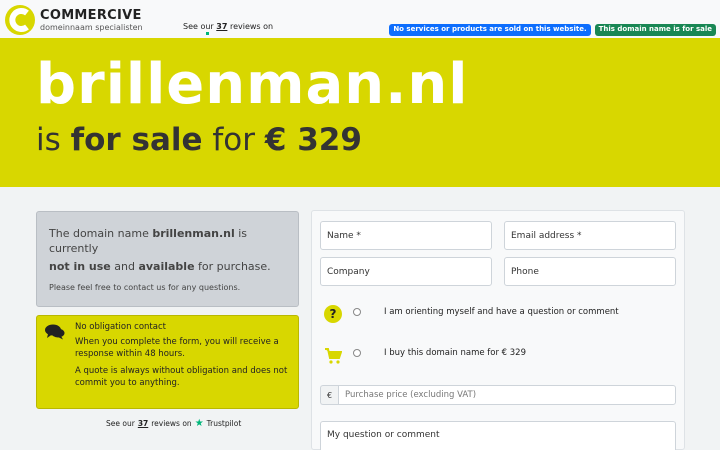 The width and height of the screenshot is (720, 450). I want to click on company-field: Company, so click(406, 271).